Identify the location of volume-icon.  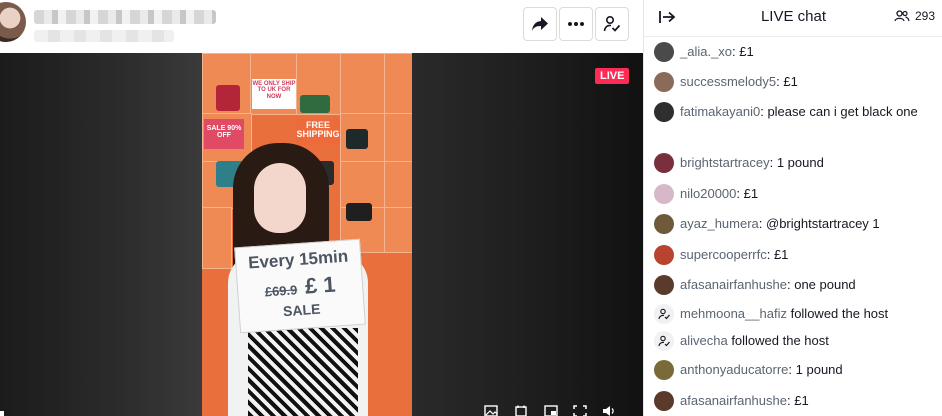
(608, 411).